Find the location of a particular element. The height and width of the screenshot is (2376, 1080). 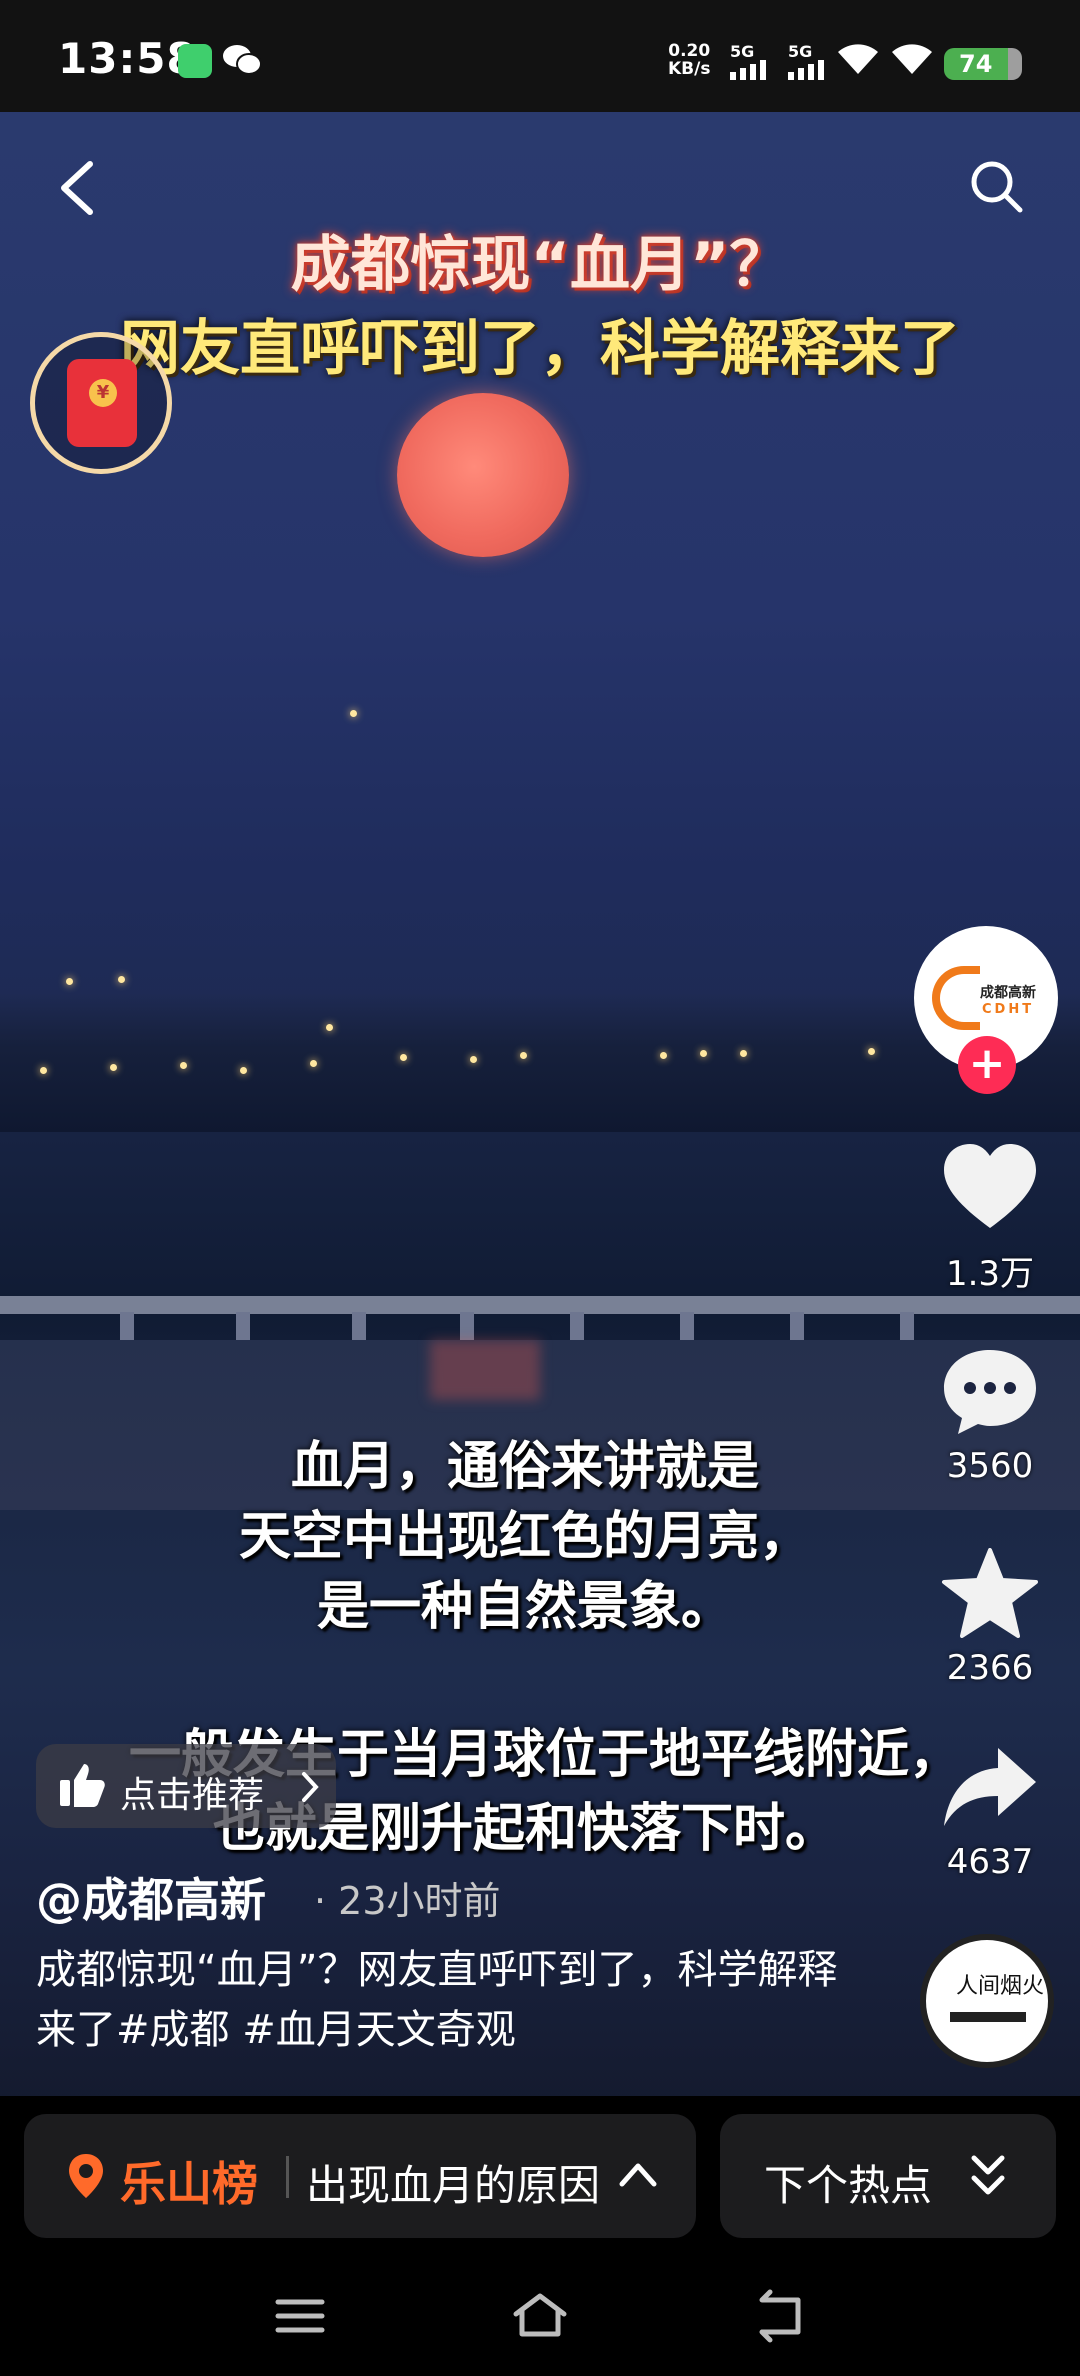

hot-topic-bar: 乐山榜 出现血月的原因 下个热点 is located at coordinates (540, 2176).